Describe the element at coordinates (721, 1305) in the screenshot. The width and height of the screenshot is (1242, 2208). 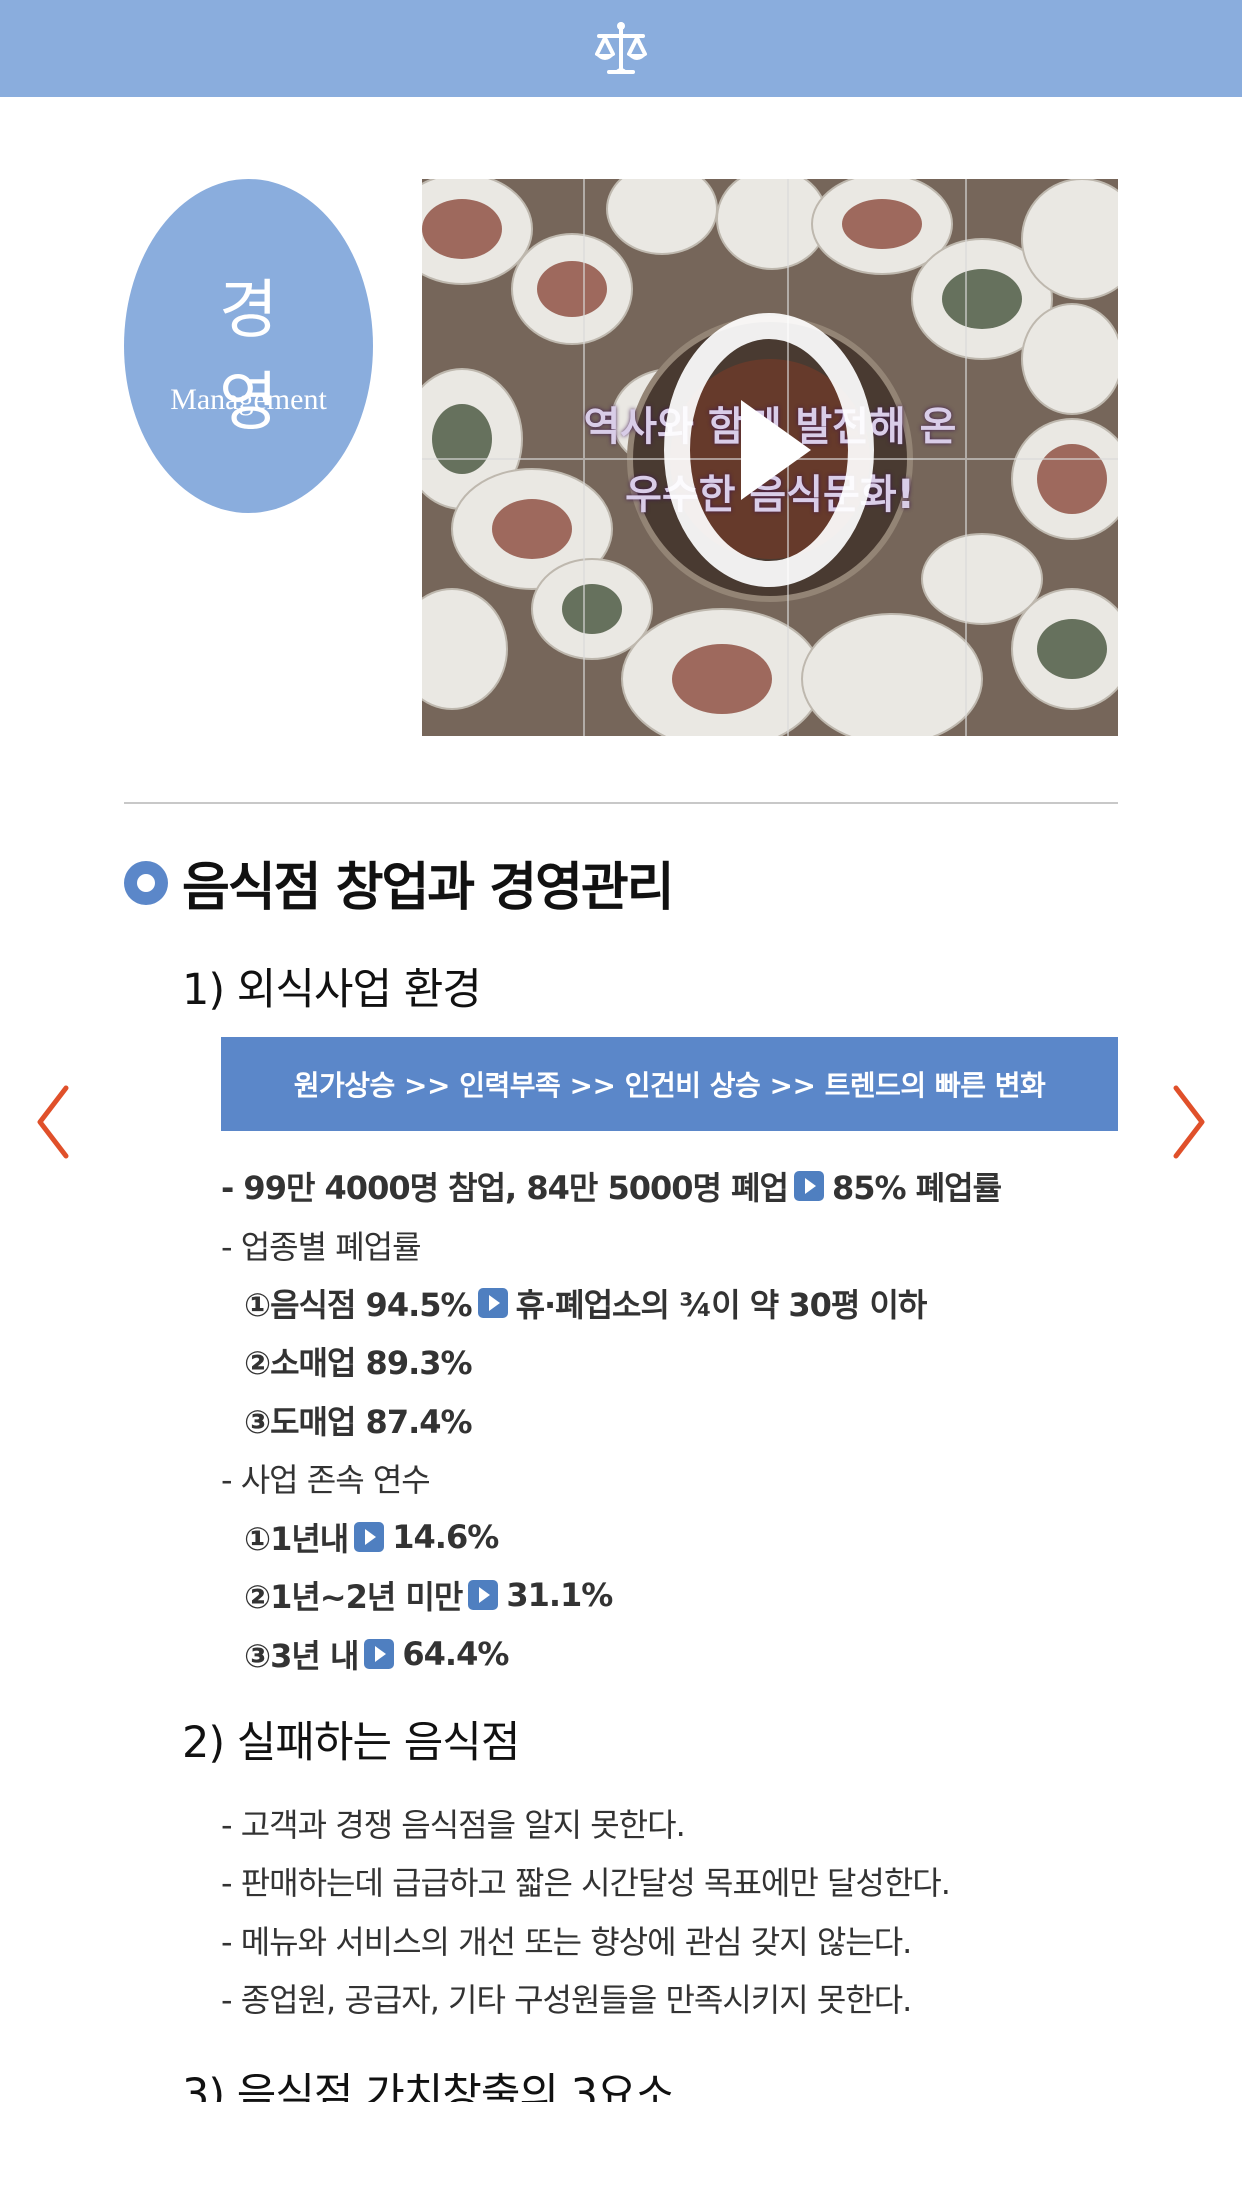
I see `env-line-result: 휴·폐업소의 ¾이 약 30평 이하` at that location.